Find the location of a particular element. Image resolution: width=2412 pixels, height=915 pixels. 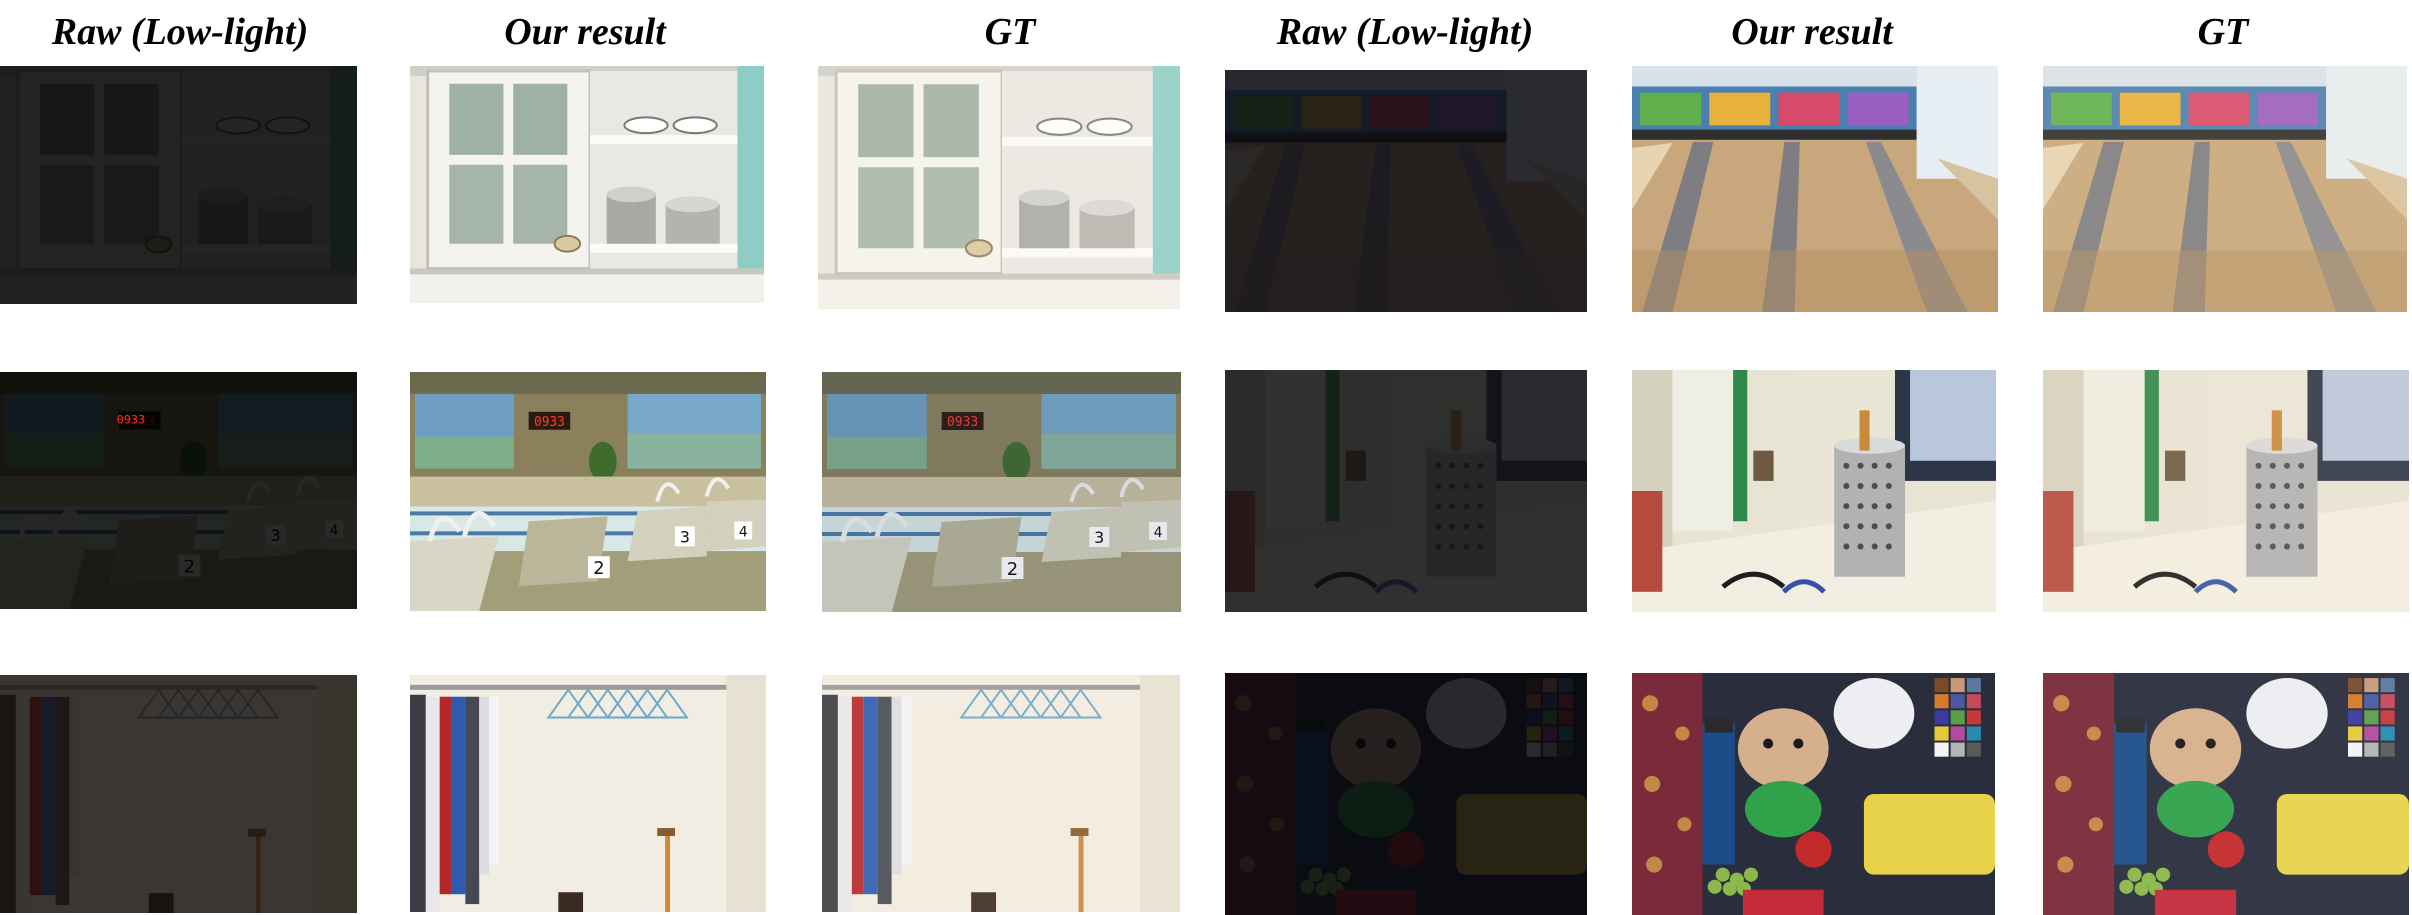

image-result-pool is located at coordinates (588, 491).